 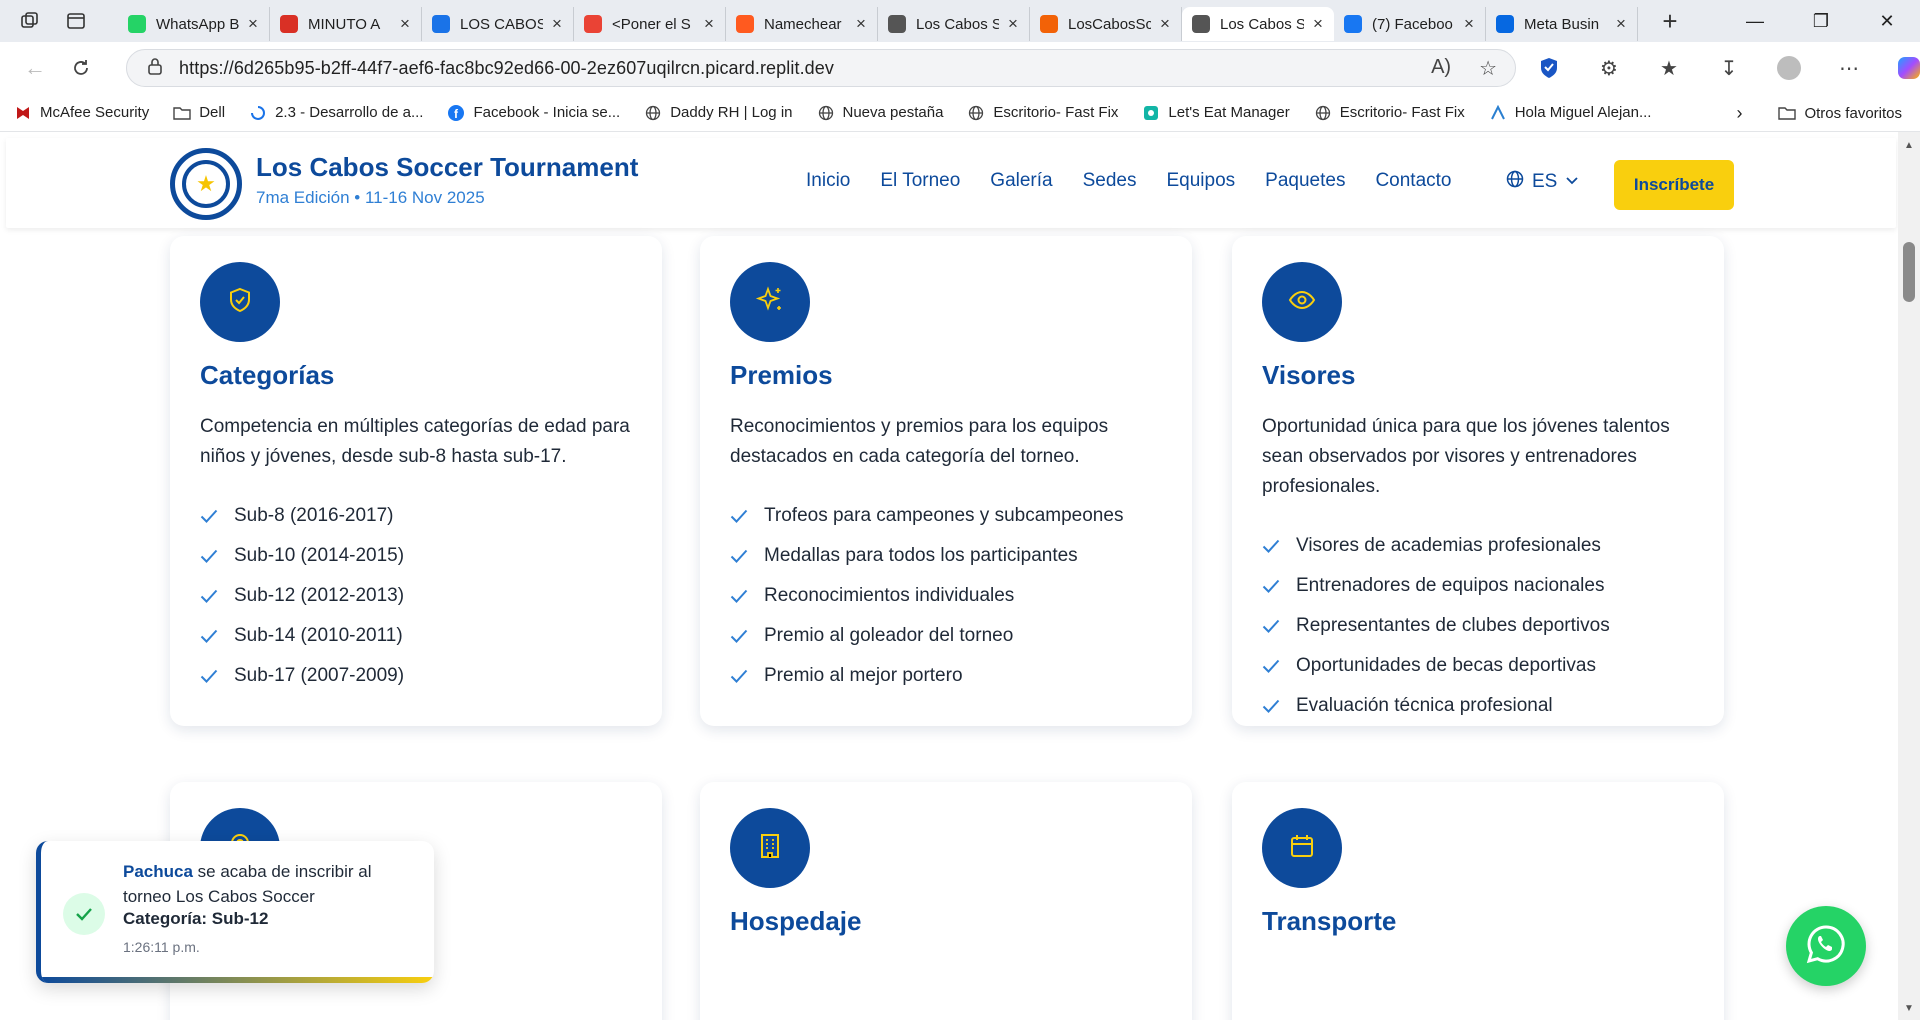 What do you see at coordinates (1441, 68) in the screenshot?
I see `read-aloud-icon: A)` at bounding box center [1441, 68].